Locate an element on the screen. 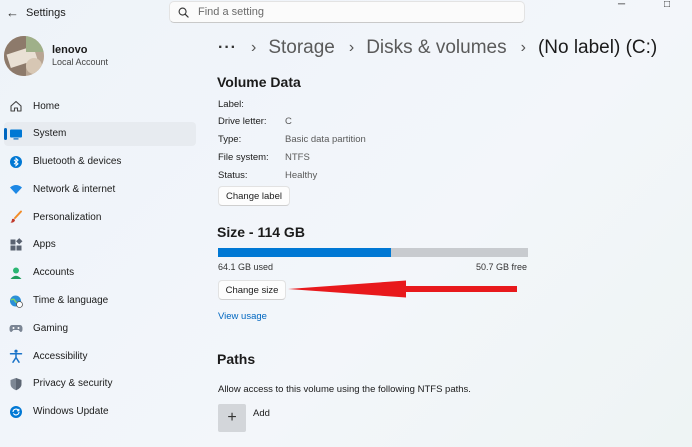  system-display-icon is located at coordinates (16, 134).